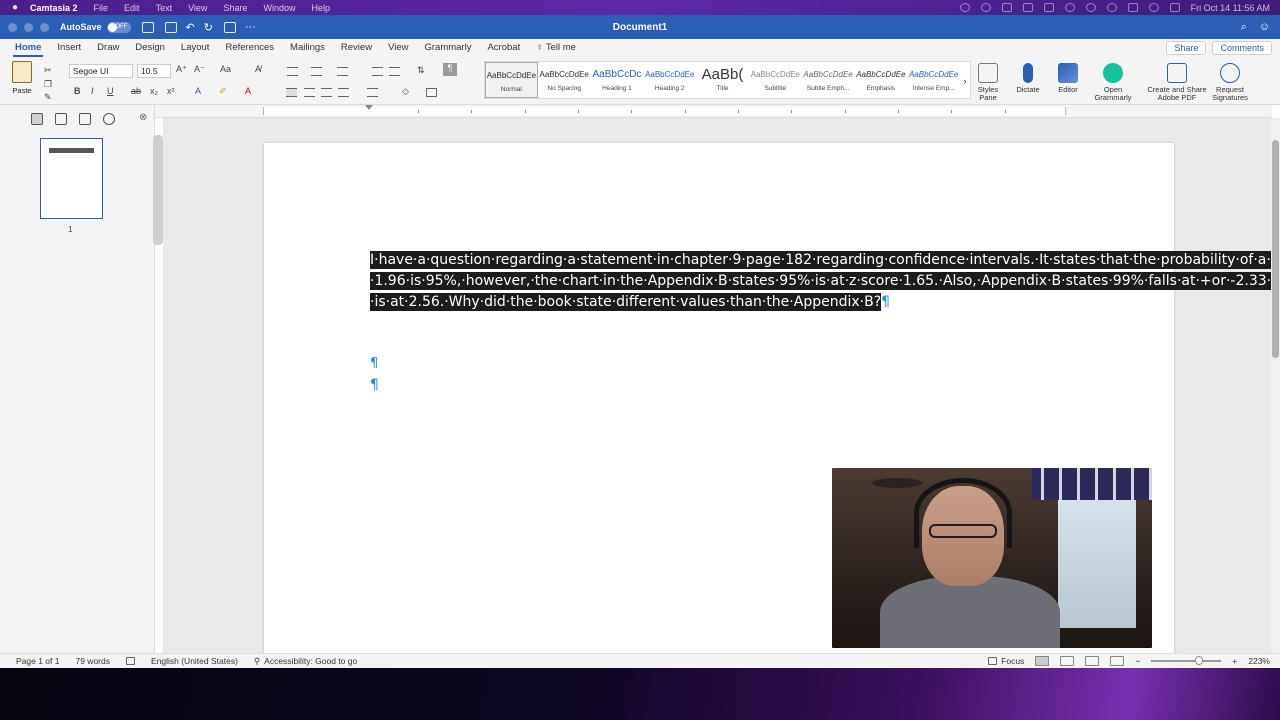 The image size is (1280, 720). Describe the element at coordinates (394, 71) in the screenshot. I see `increase-indent-icon` at that location.